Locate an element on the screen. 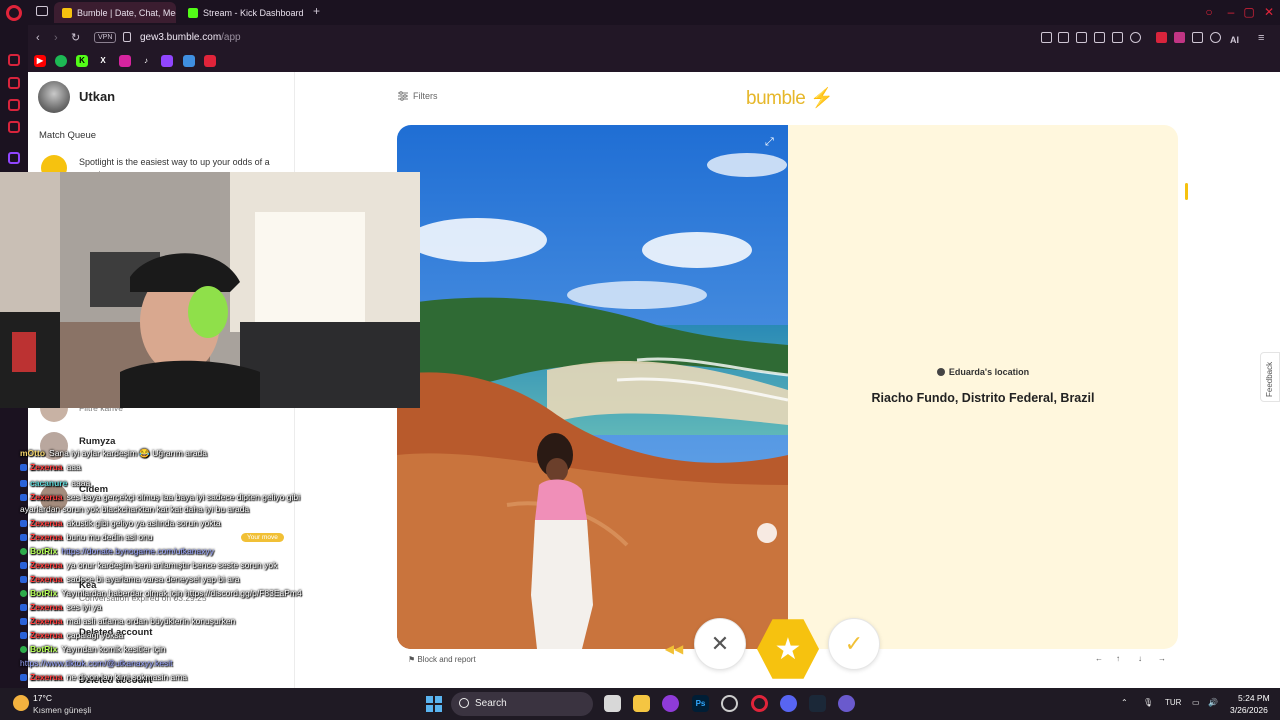  back-icon: ‹ is located at coordinates (38, 38).